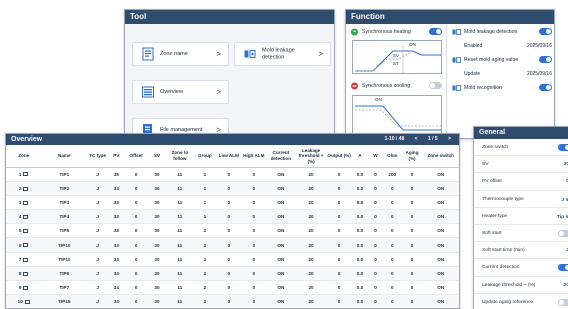 Image resolution: width=568 pixels, height=309 pixels. Describe the element at coordinates (472, 74) in the screenshot. I see `update-label: Update` at that location.